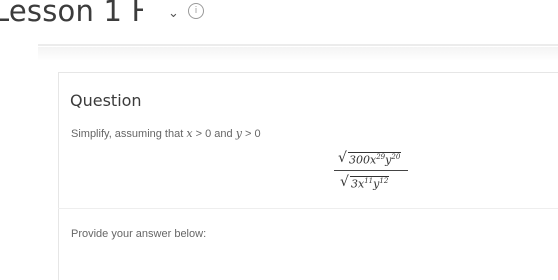 Image resolution: width=558 pixels, height=280 pixels. What do you see at coordinates (375, 159) in the screenshot?
I see `numerator-radicand: 300x29y20` at bounding box center [375, 159].